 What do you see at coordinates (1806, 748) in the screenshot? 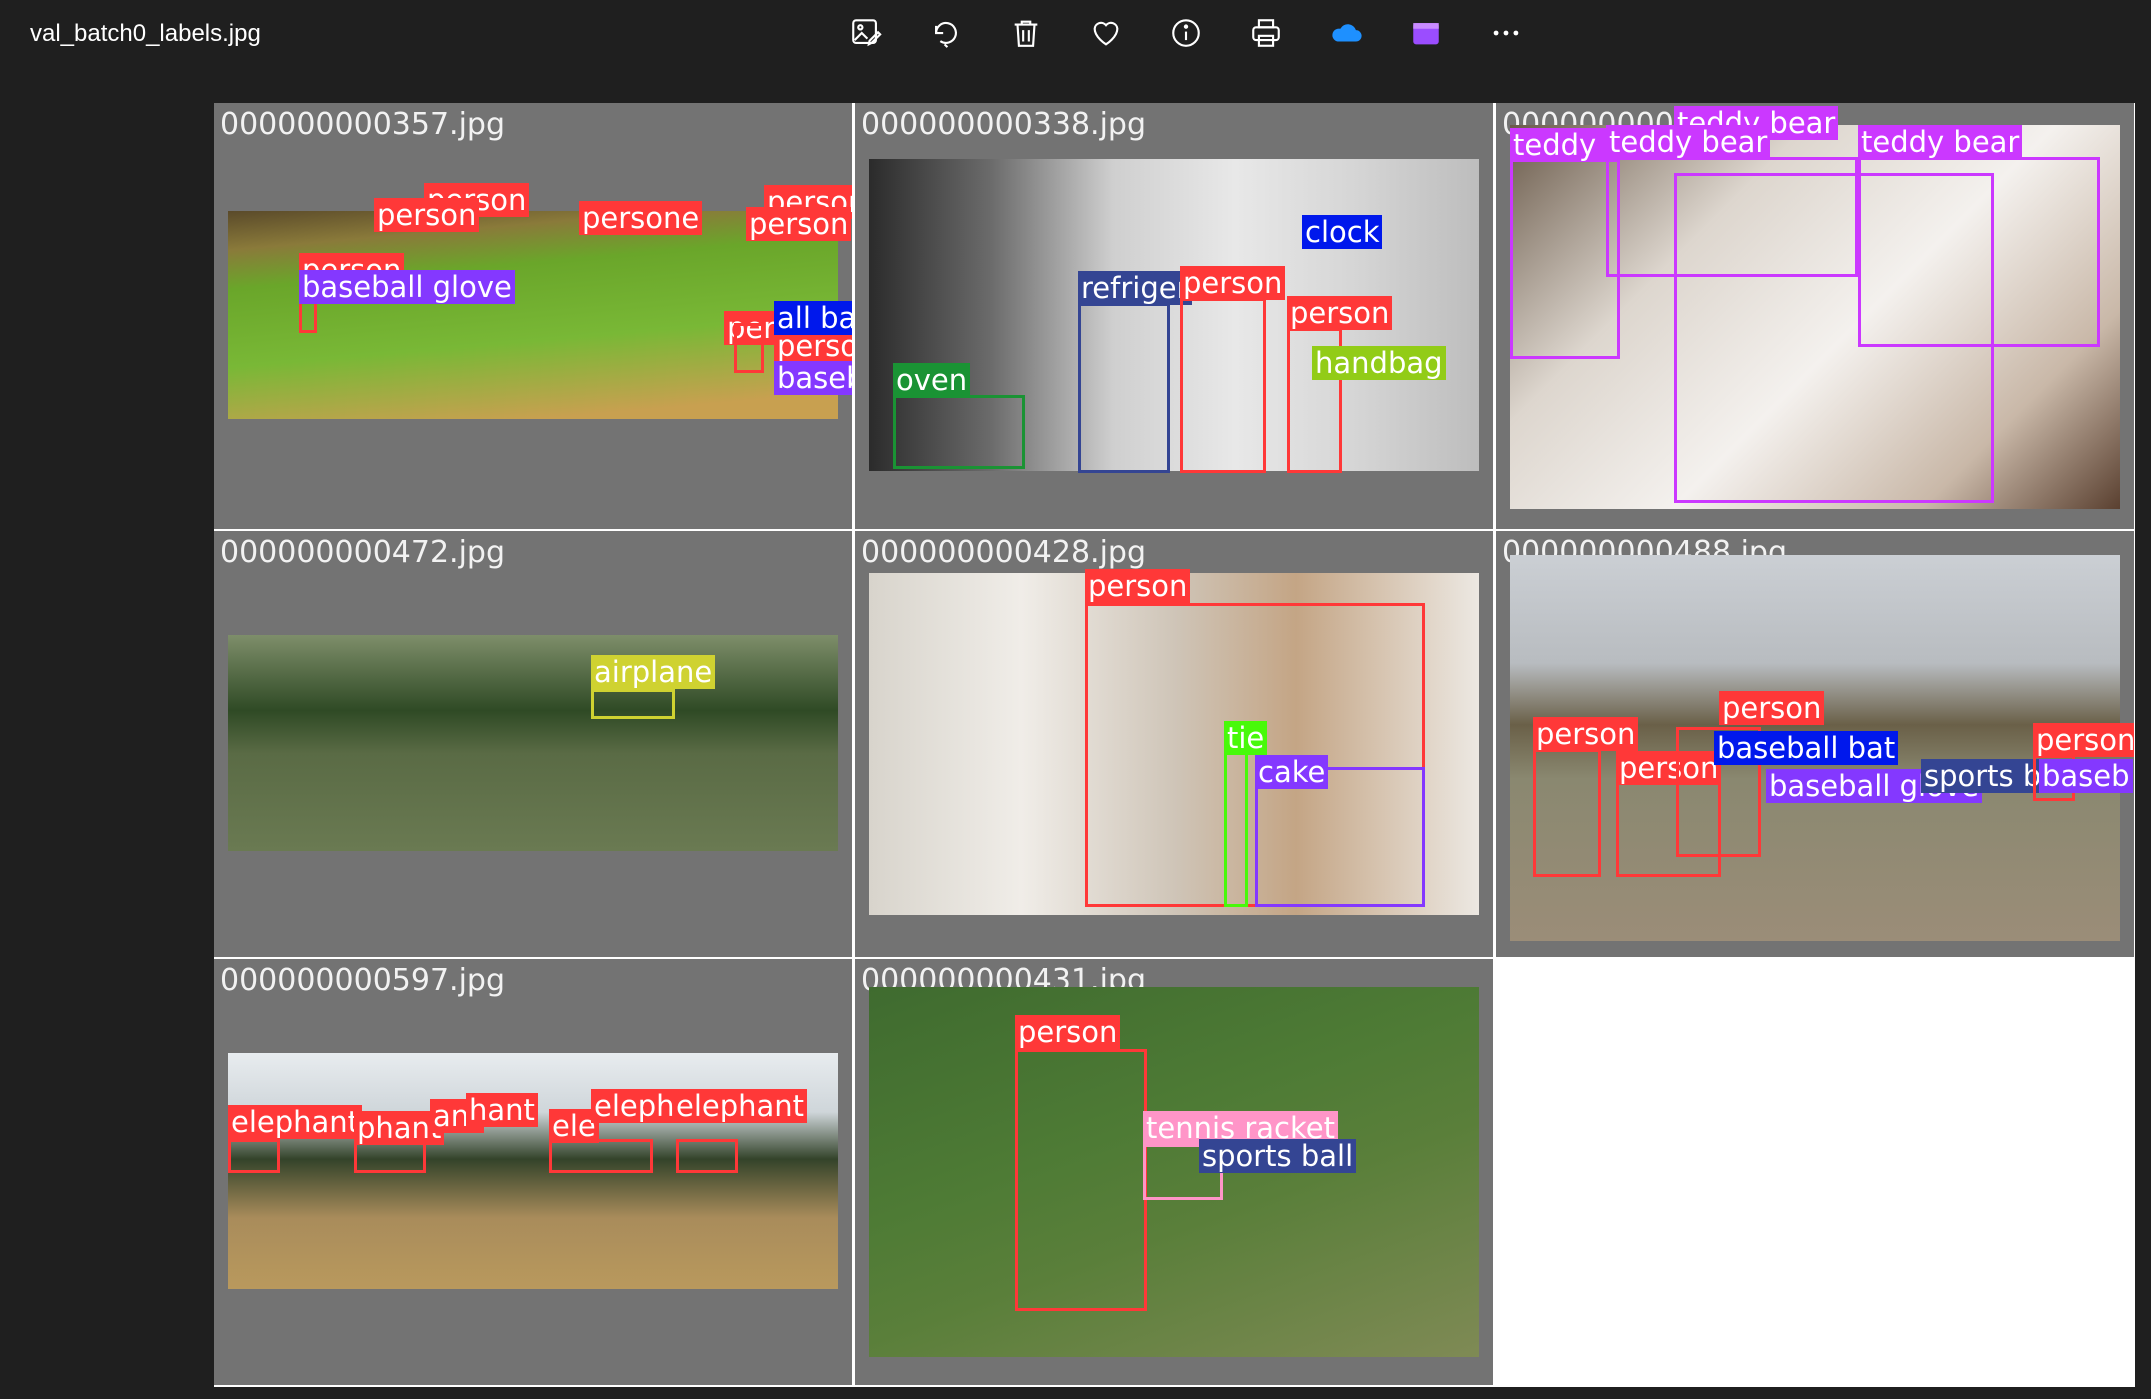
I see `label-baseball-bat: baseball bat` at bounding box center [1806, 748].